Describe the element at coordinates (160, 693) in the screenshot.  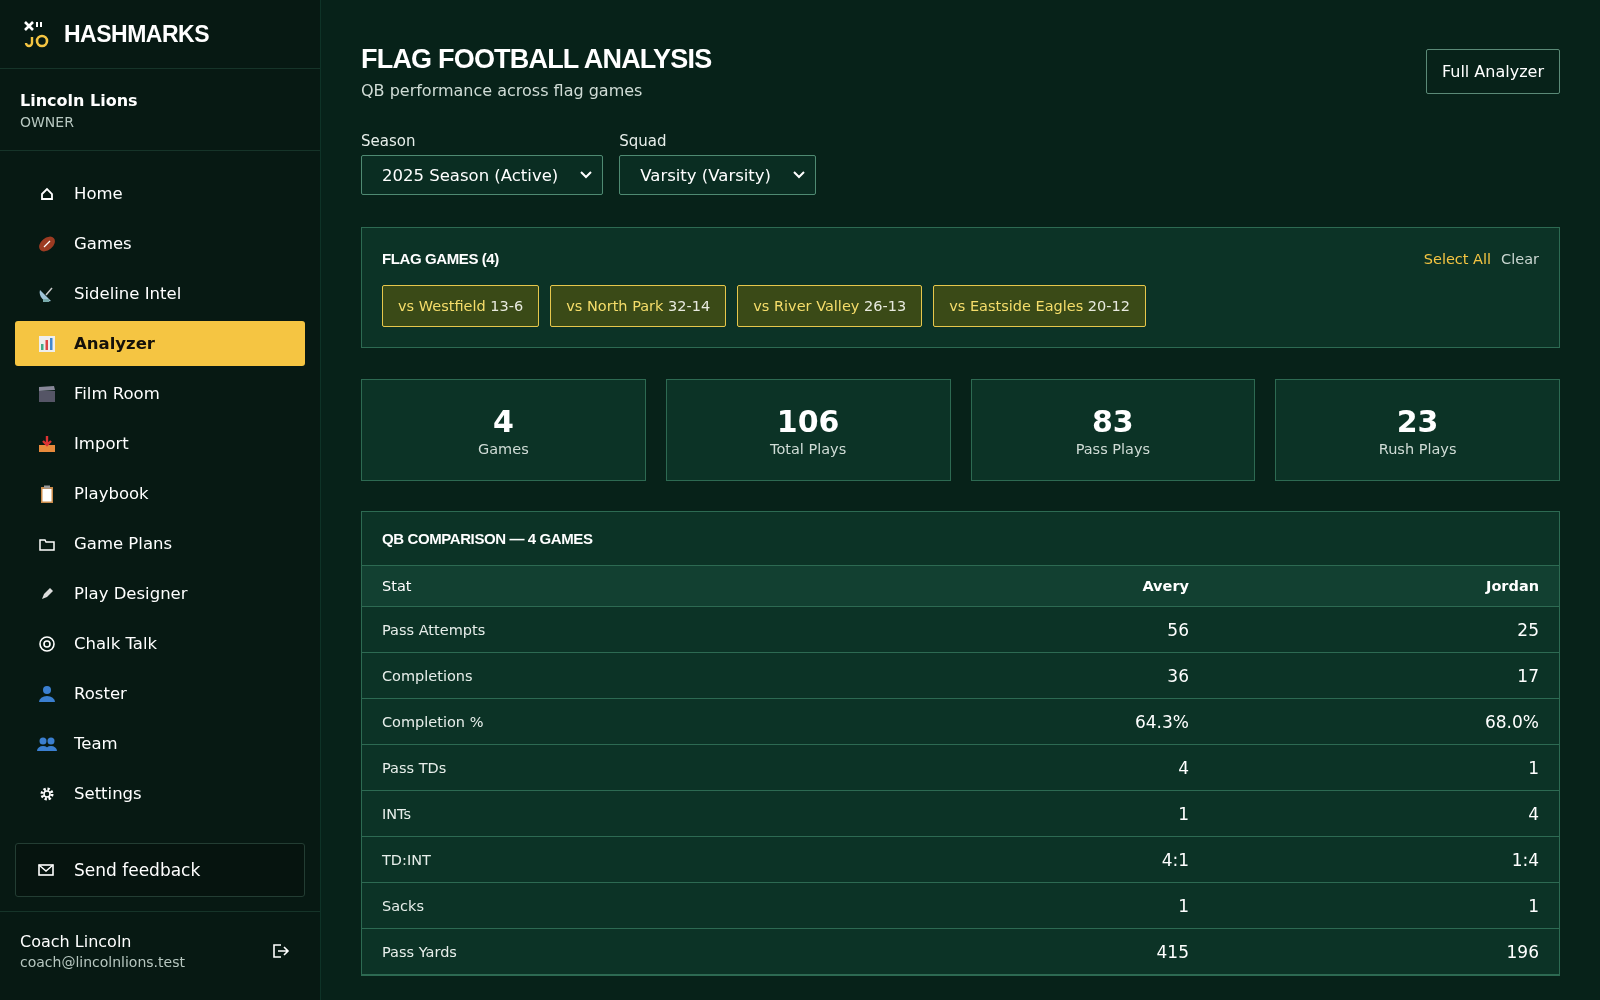
I see `nav-item: Roster` at that location.